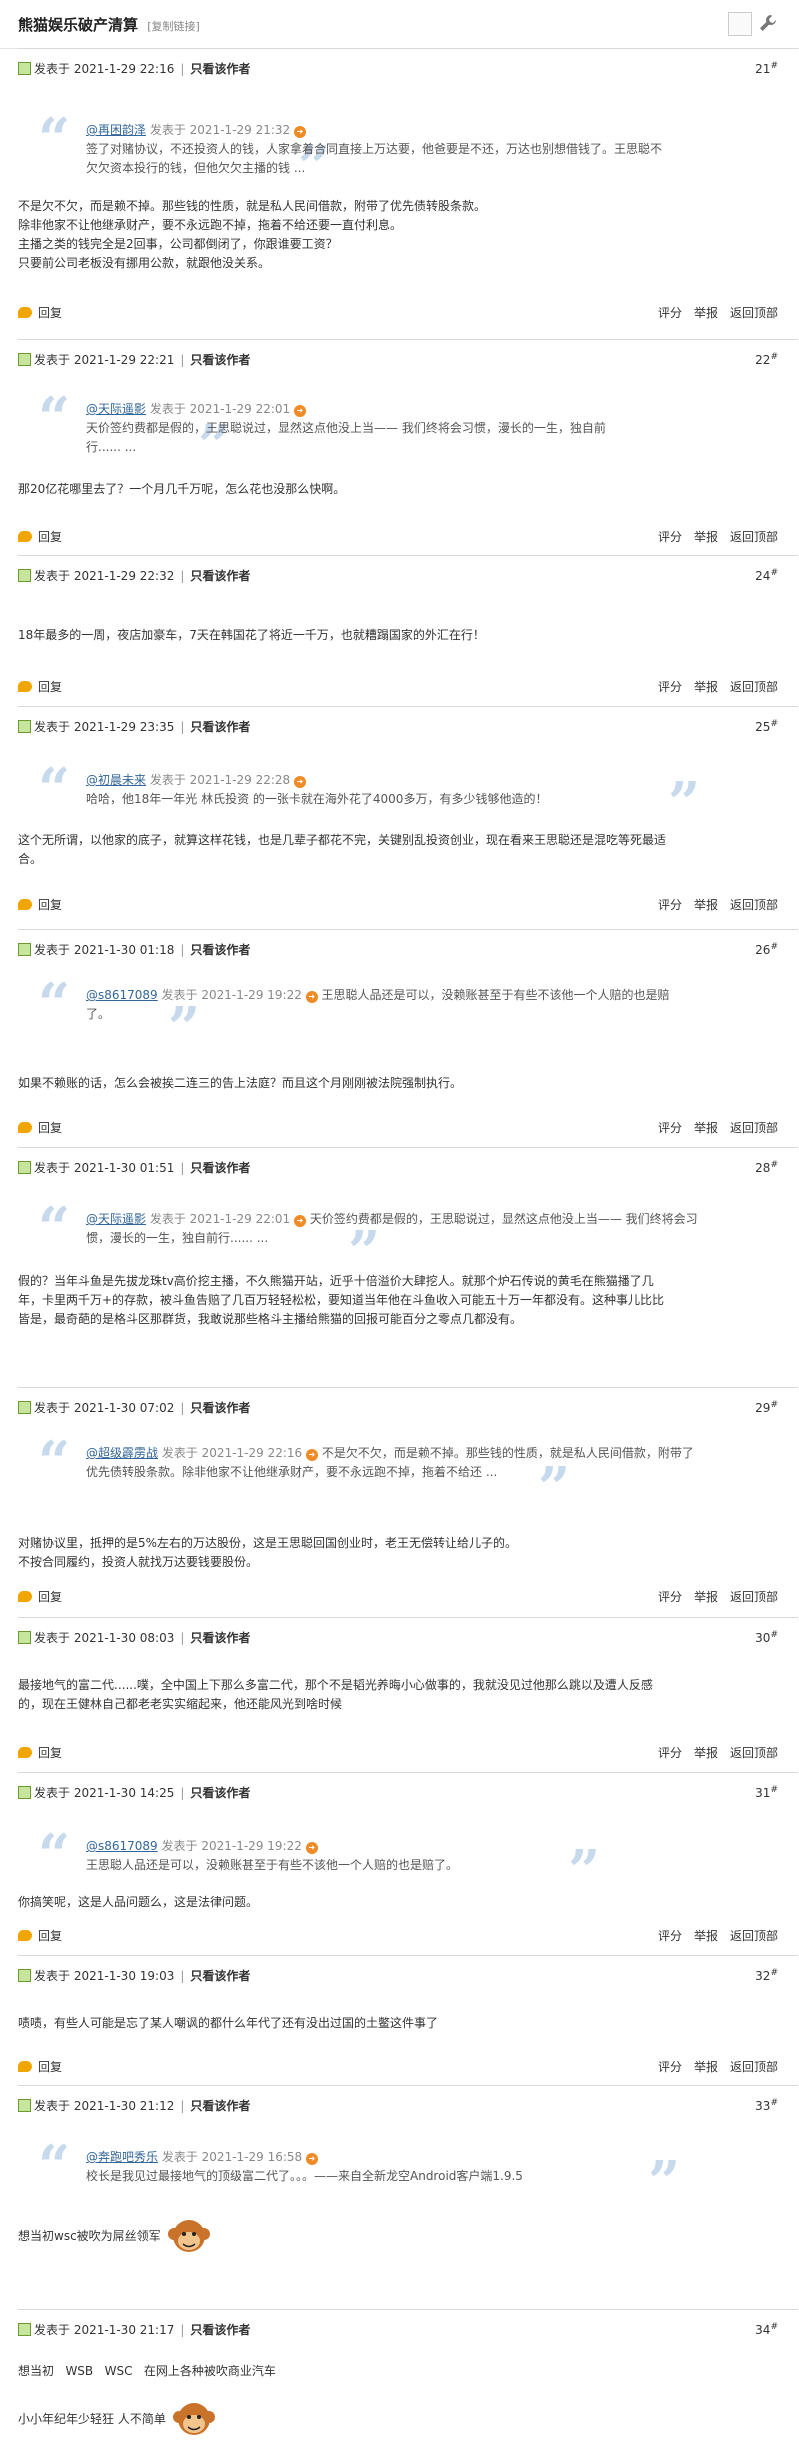  What do you see at coordinates (92, 2419) in the screenshot?
I see `post-text: 小小年纪年少轻狂 人不简单` at bounding box center [92, 2419].